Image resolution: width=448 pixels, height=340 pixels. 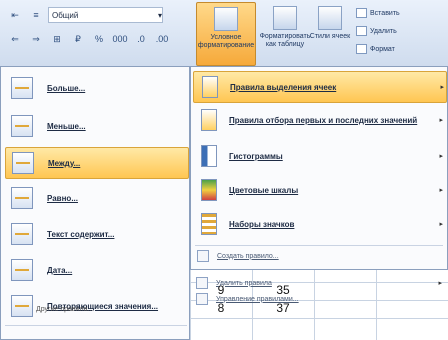 What do you see at coordinates (319, 190) in the screenshot?
I see `menu-item-color-scales: Цветовые шкалы ▸` at bounding box center [319, 190].